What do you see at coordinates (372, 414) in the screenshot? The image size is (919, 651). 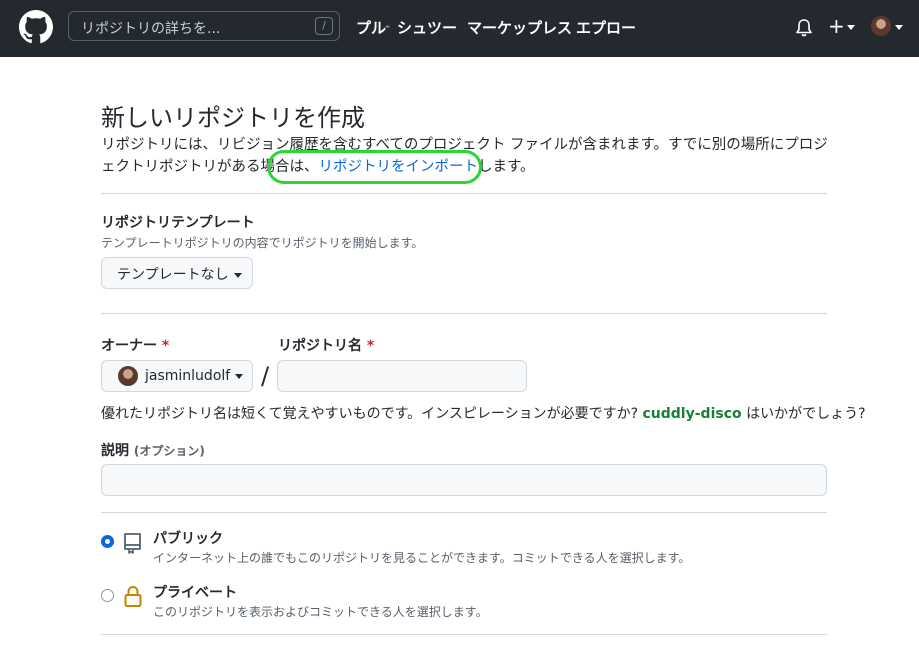 I see `hint-text: 優れたリポジトリ名は短くて覚えやすいものです。インスピレーションが必要ですか?` at bounding box center [372, 414].